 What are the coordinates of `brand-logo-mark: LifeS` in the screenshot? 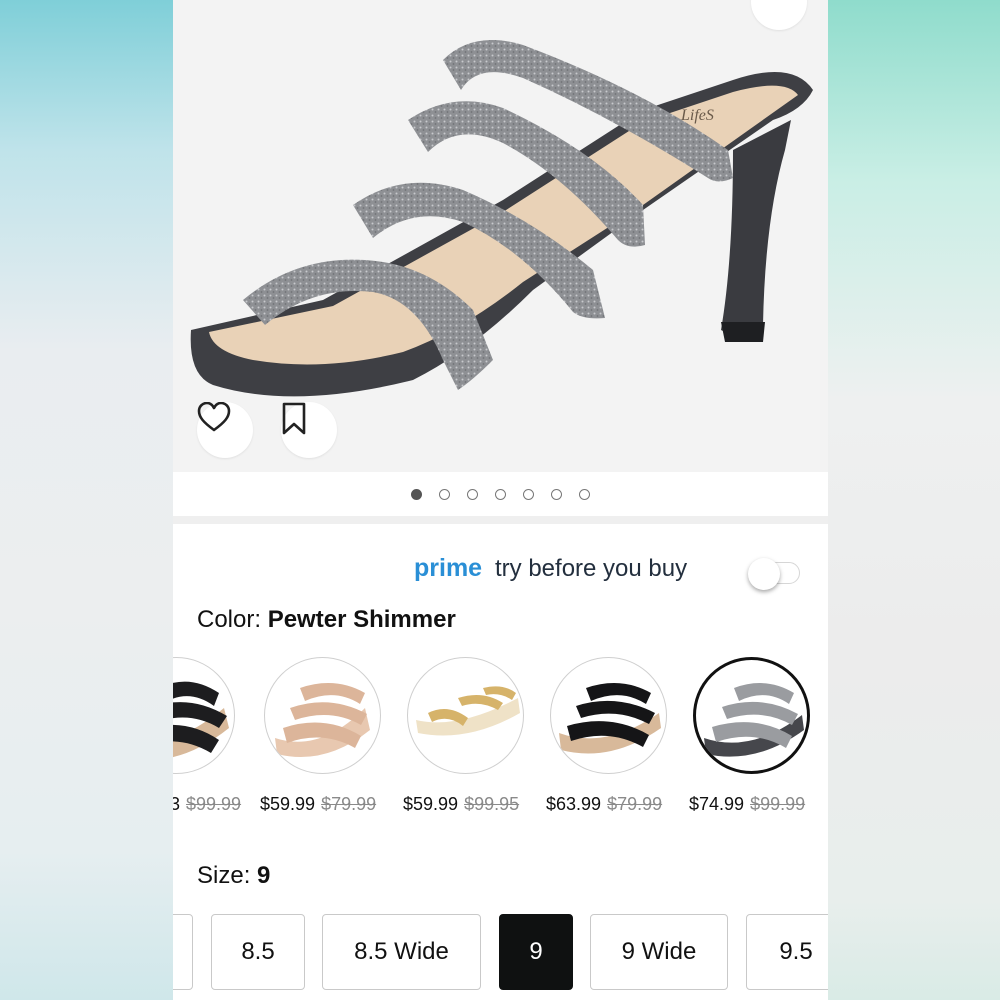 It's located at (697, 115).